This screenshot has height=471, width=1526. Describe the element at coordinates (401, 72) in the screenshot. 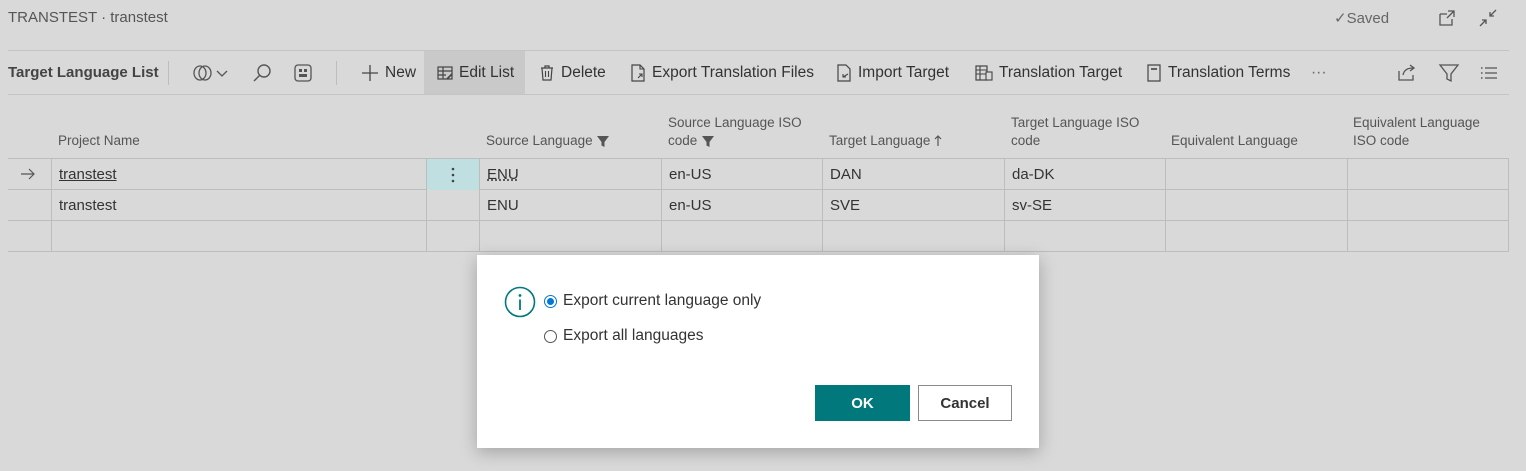

I see `new-label: New` at that location.